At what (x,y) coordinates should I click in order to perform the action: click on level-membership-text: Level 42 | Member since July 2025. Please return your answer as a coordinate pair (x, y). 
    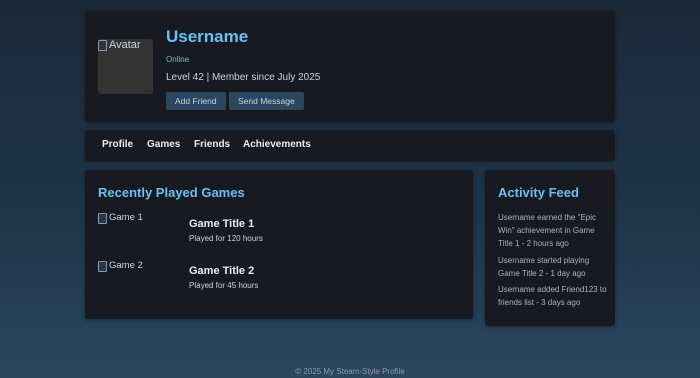
    Looking at the image, I should click on (243, 77).